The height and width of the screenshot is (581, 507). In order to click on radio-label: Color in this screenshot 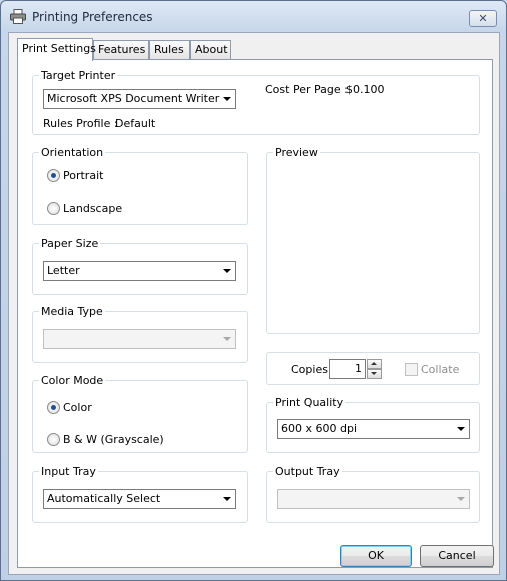, I will do `click(77, 407)`.